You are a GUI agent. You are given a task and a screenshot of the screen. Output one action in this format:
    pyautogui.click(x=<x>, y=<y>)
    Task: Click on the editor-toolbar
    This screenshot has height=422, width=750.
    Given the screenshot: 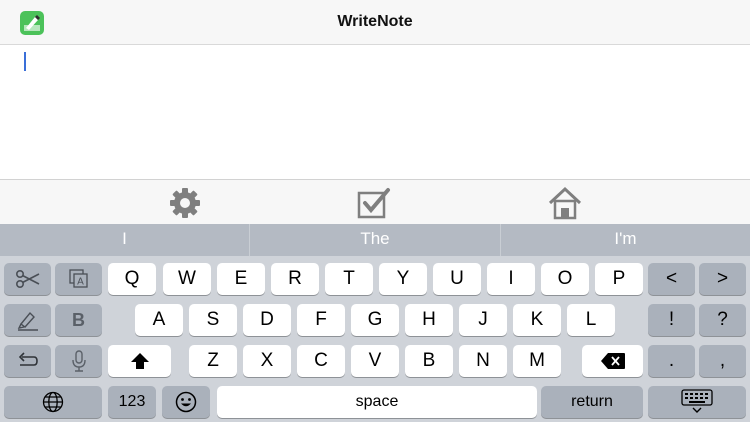 What is the action you would take?
    pyautogui.click(x=375, y=201)
    